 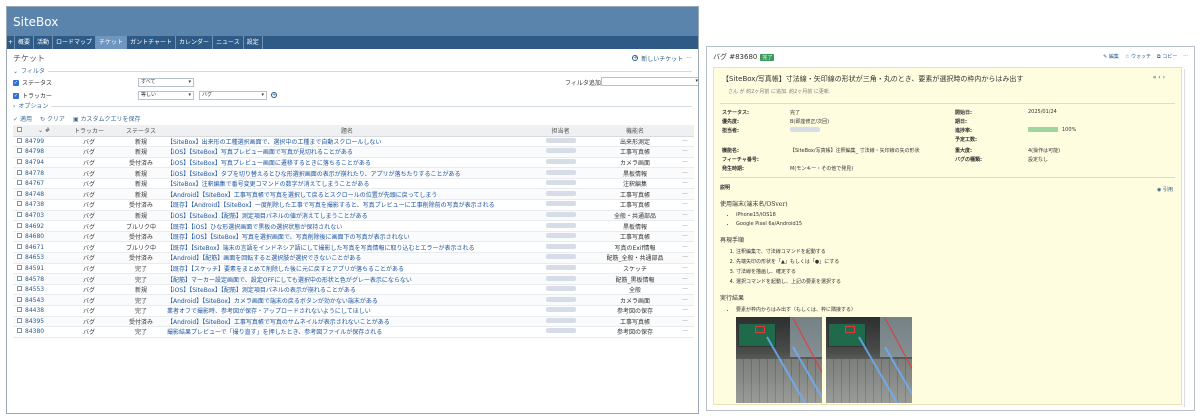 I want to click on issue-id-link: 84778, so click(x=44, y=173).